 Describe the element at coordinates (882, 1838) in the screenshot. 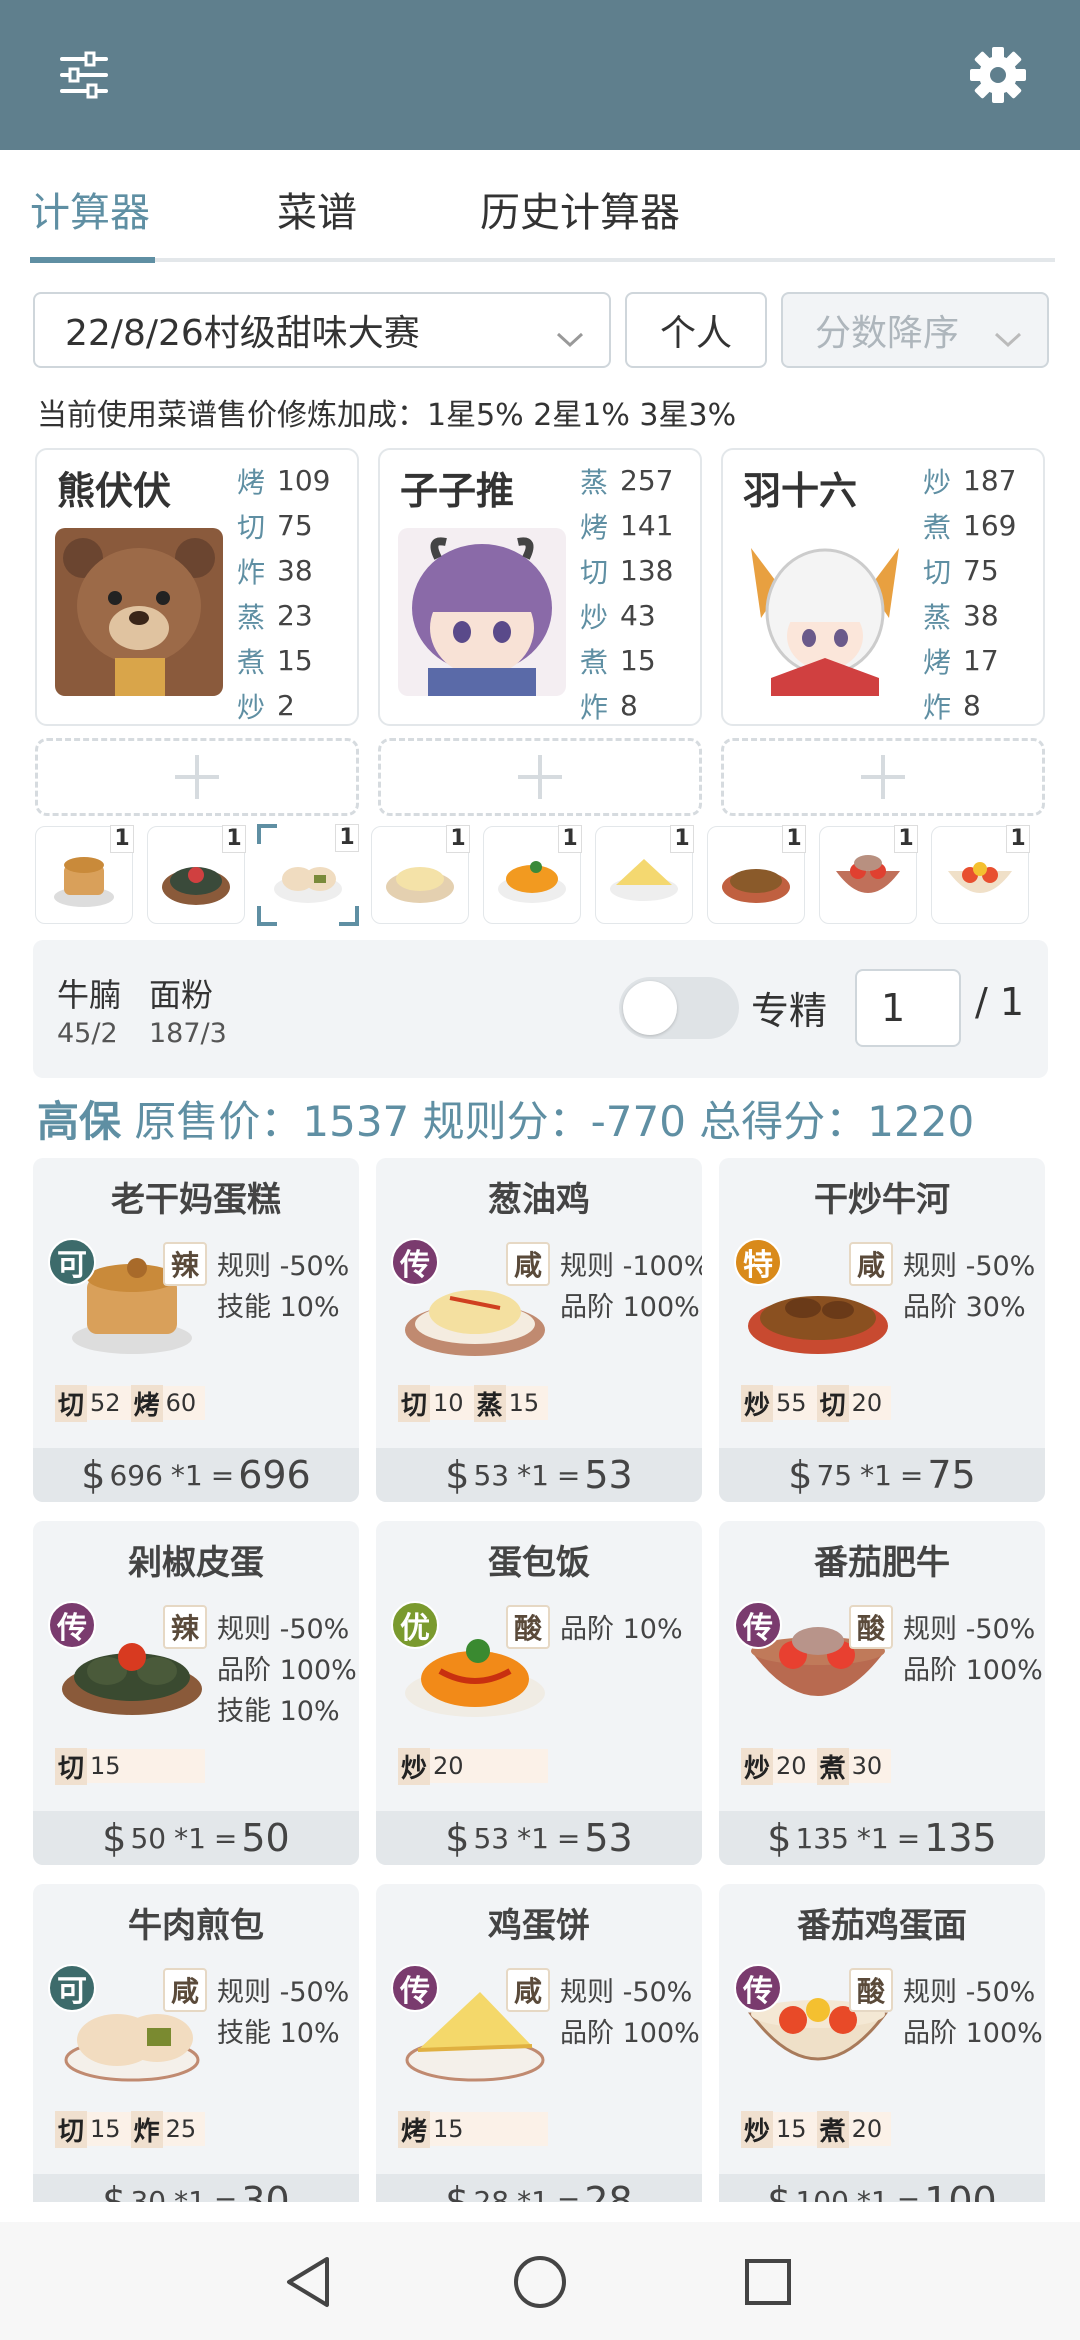

I see `price-row: $ 135 *1 = 135` at that location.